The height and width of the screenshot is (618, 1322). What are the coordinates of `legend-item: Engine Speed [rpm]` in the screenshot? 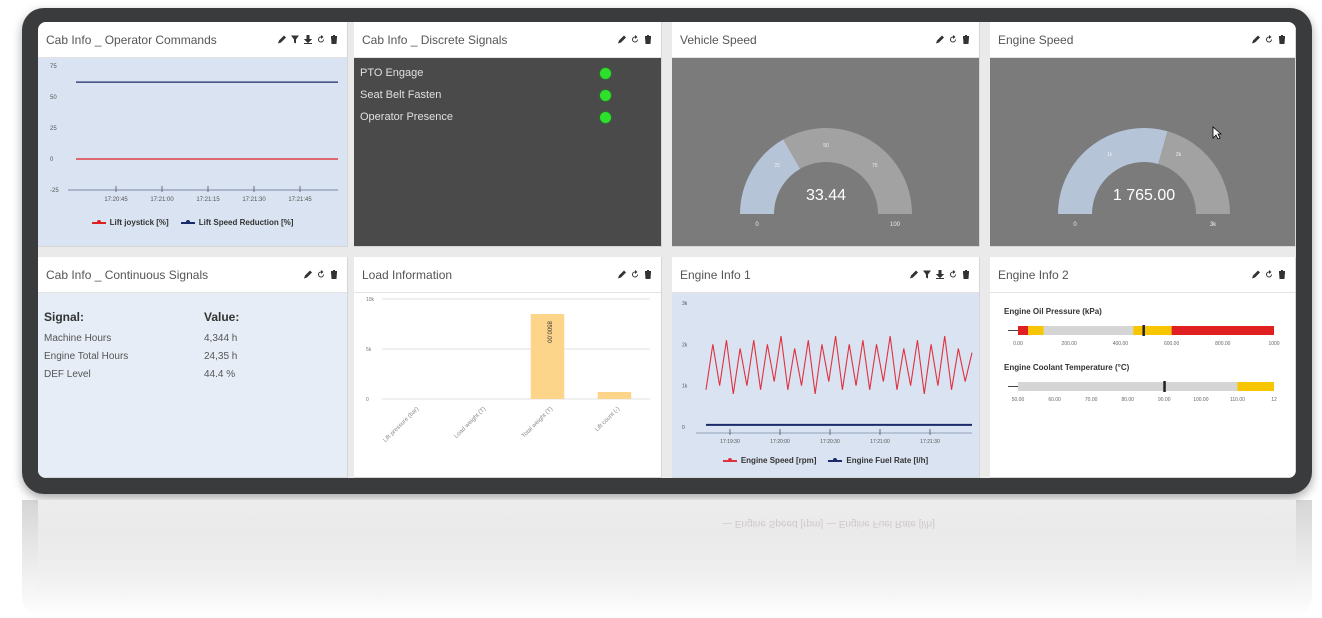 It's located at (769, 460).